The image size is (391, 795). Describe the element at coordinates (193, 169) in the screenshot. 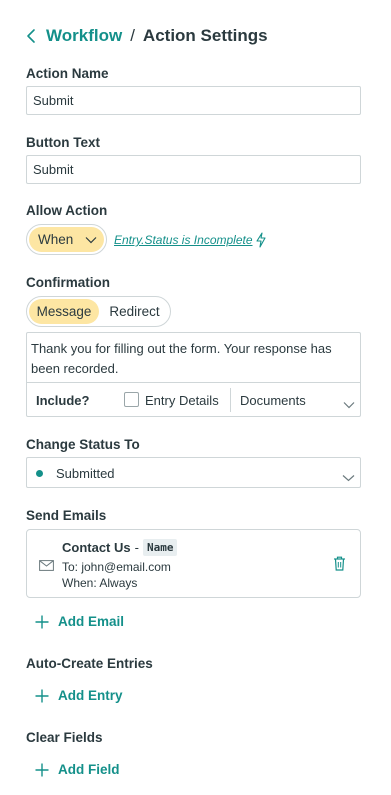

I see `button-text-input` at that location.